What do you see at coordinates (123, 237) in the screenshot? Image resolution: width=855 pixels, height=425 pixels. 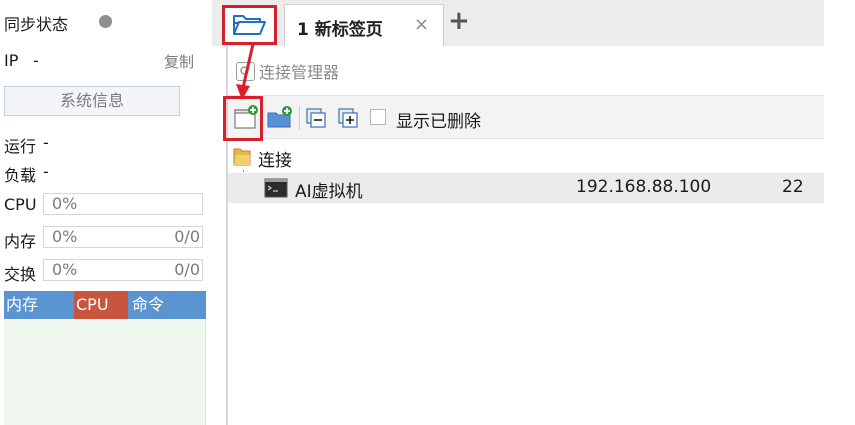 I see `memory-usage-meter: 0% 0/0` at bounding box center [123, 237].